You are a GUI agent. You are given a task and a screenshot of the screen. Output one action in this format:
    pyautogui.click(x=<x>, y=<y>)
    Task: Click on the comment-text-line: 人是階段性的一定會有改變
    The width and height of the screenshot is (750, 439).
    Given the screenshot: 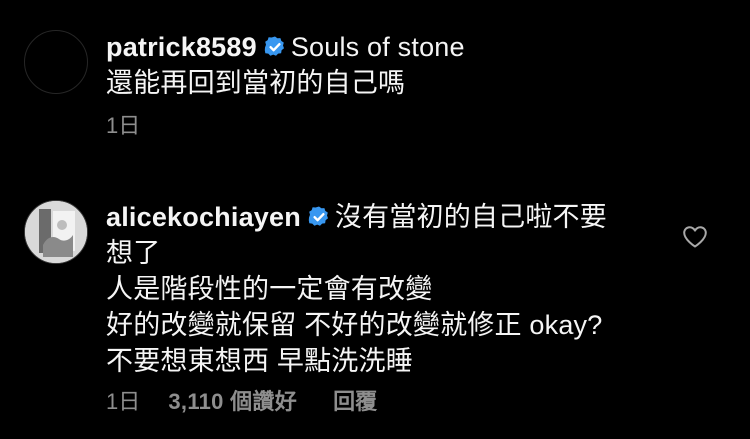 What is the action you would take?
    pyautogui.click(x=269, y=289)
    